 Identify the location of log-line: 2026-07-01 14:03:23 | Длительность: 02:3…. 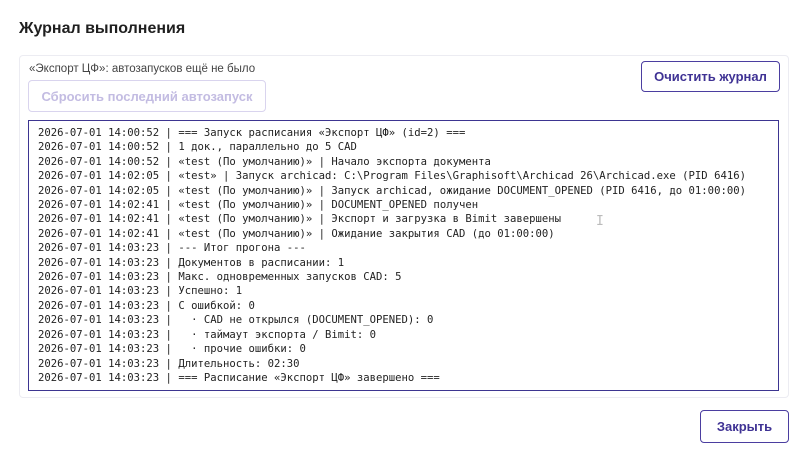
(169, 363).